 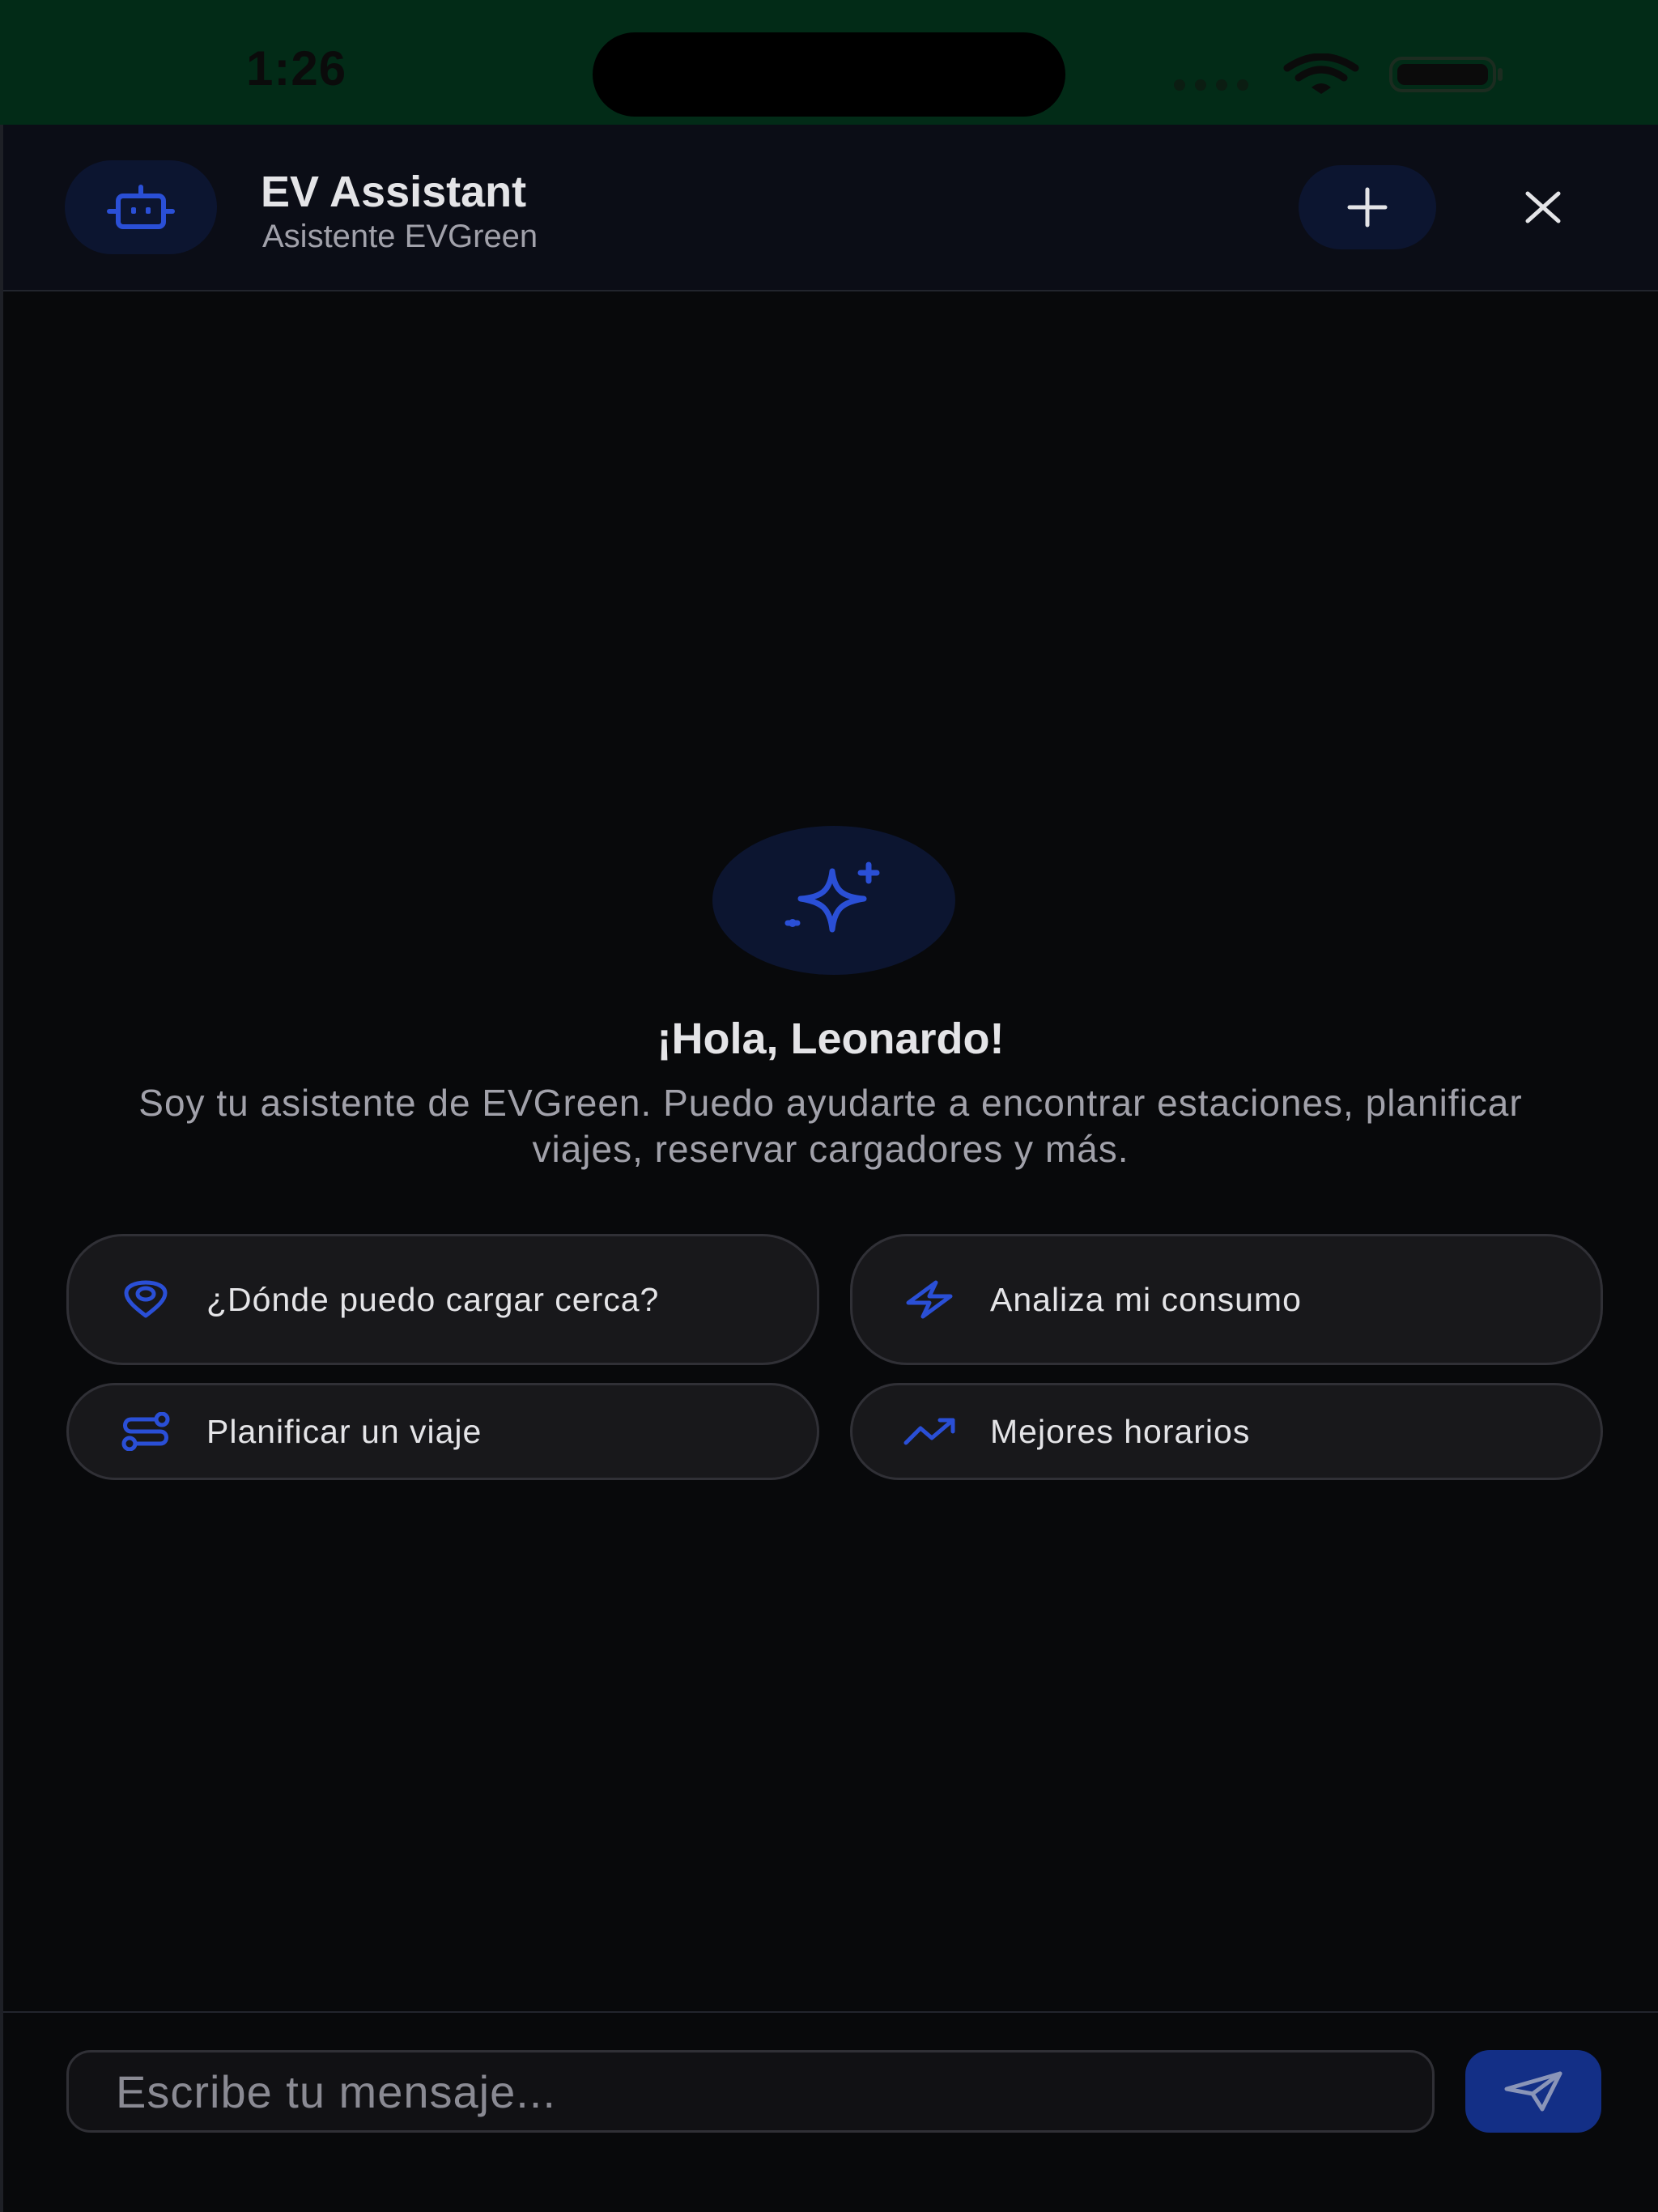 I want to click on suggestion-label: Planificar un viaje, so click(x=344, y=1431).